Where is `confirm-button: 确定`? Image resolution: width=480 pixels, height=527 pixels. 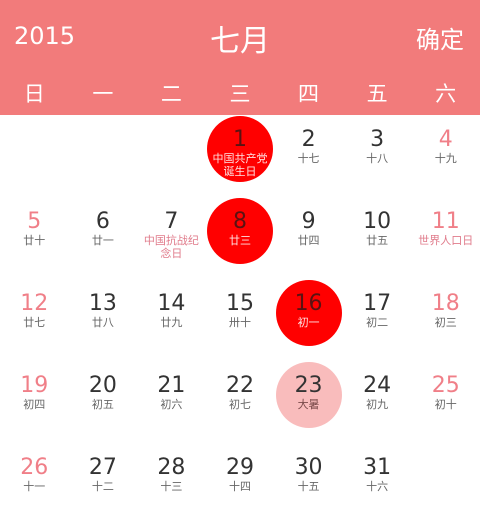
confirm-button: 确定 is located at coordinates (440, 37).